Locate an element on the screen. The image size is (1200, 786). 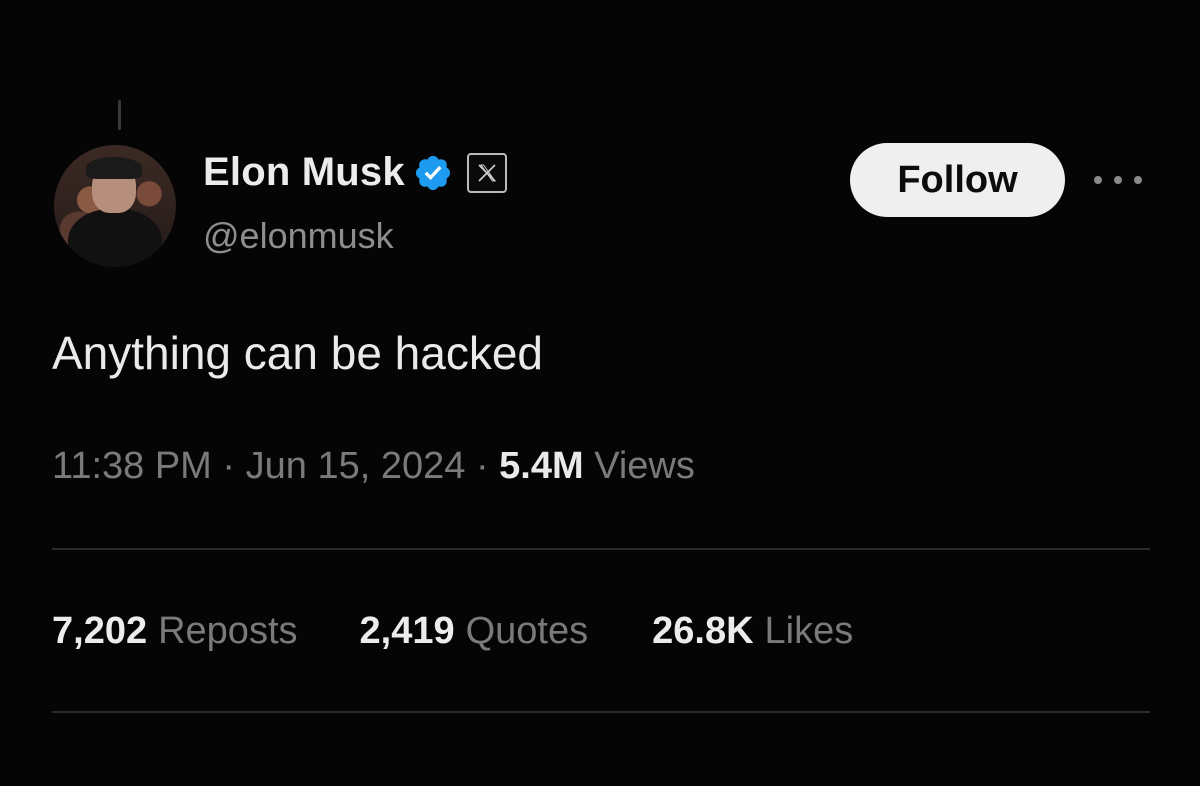
likes-label: Likes is located at coordinates (809, 631).